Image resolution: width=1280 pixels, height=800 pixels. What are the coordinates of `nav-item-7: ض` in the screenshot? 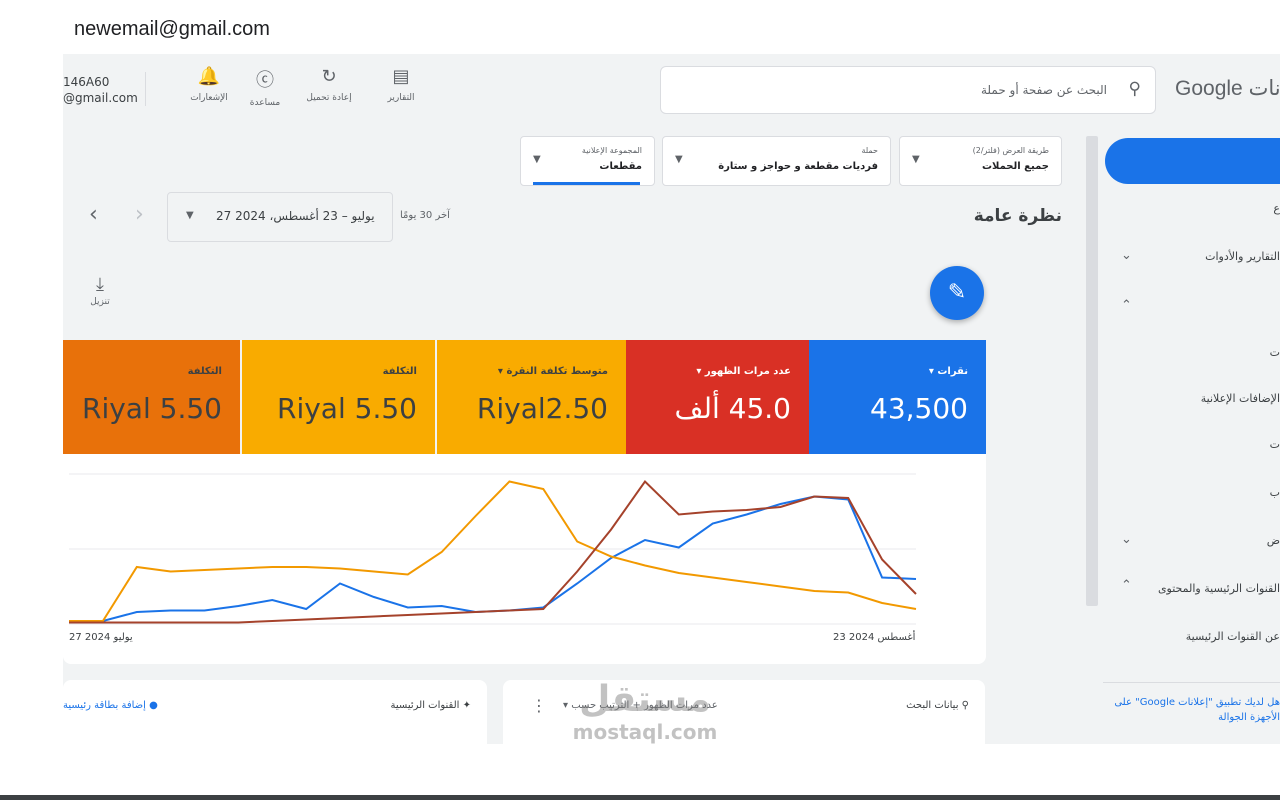 It's located at (1273, 540).